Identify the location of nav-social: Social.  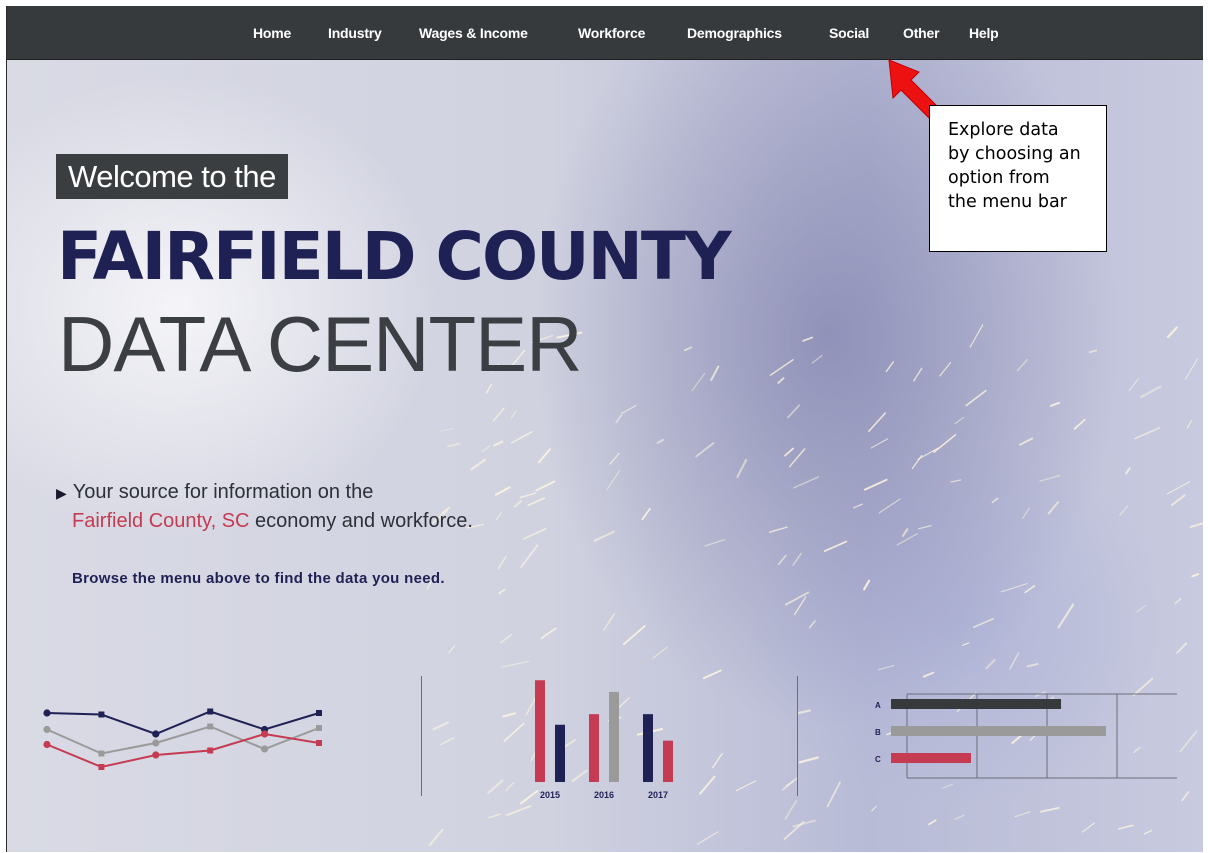
(849, 33).